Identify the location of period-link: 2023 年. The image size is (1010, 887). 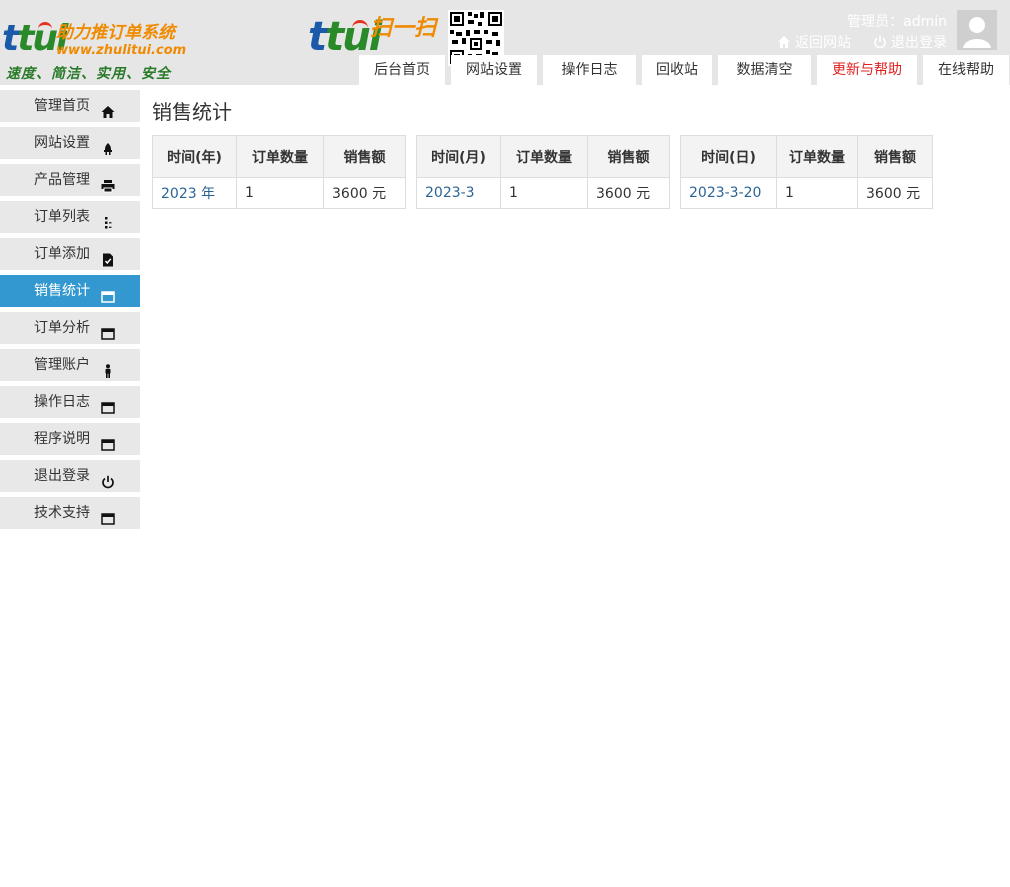
(194, 193).